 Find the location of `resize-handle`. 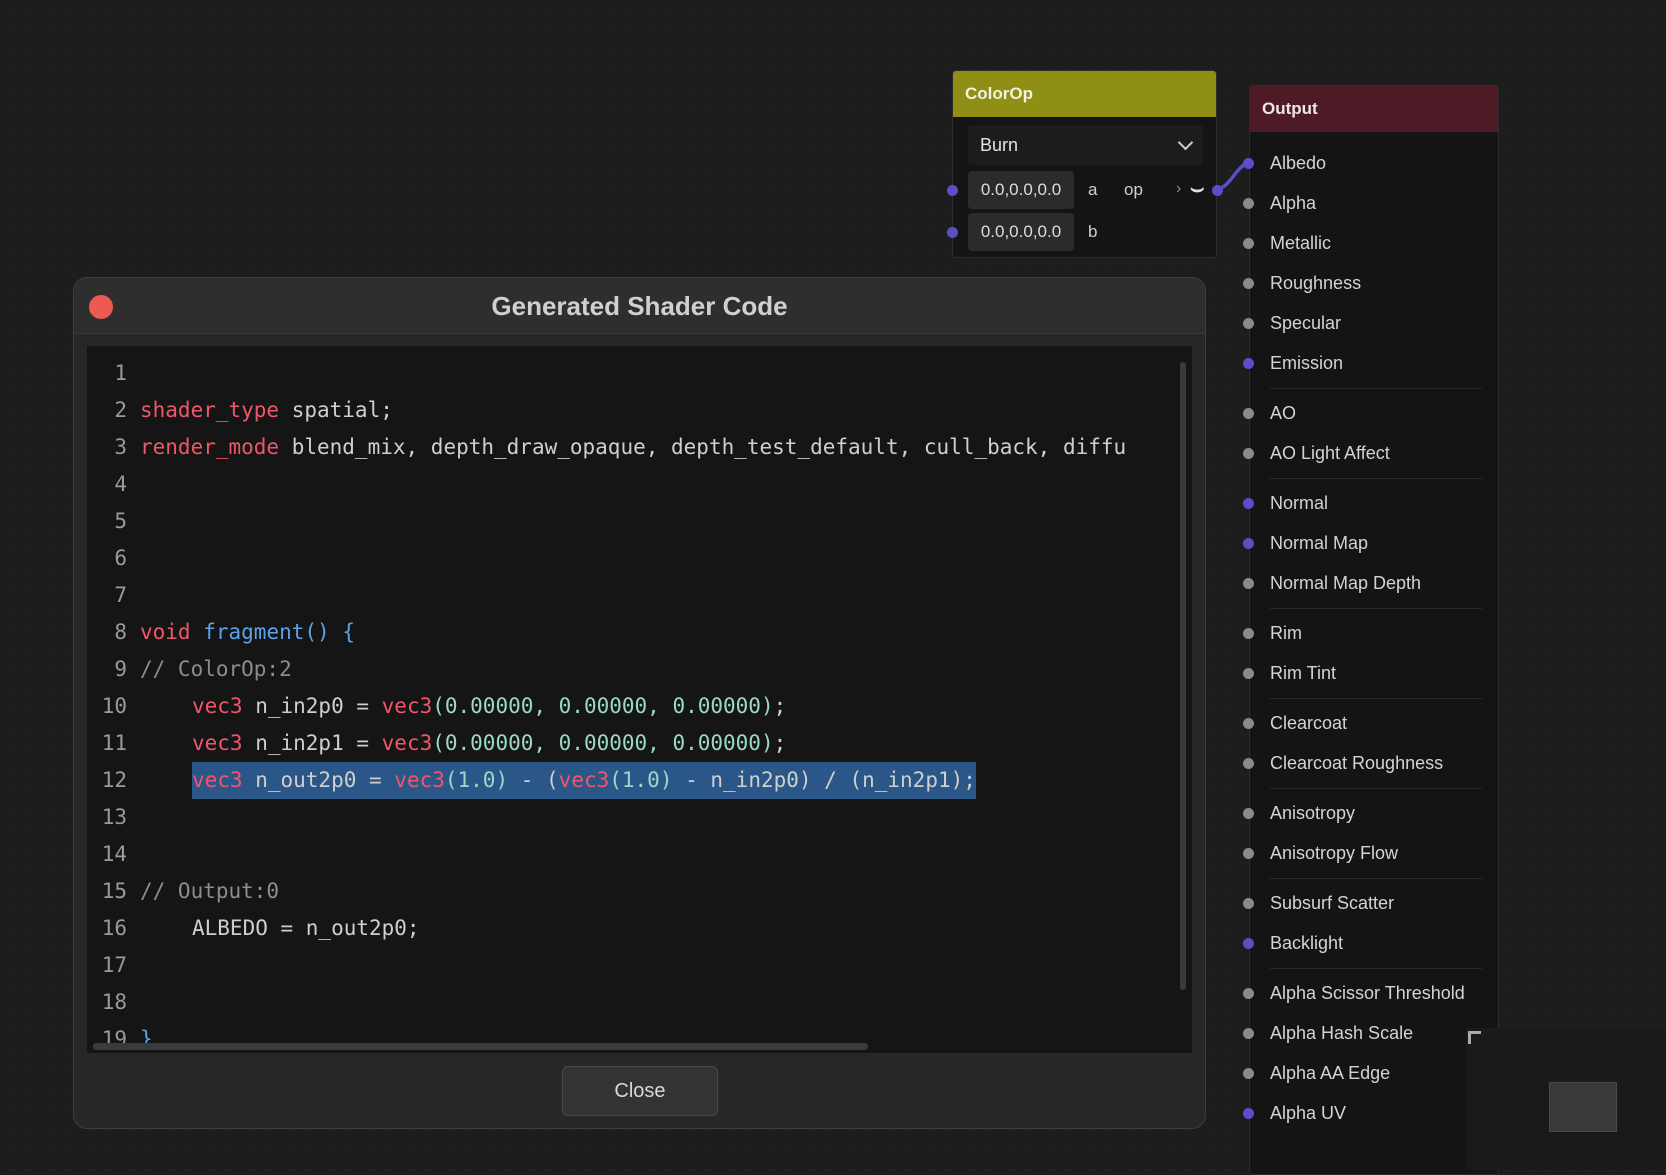

resize-handle is located at coordinates (1474, 1037).